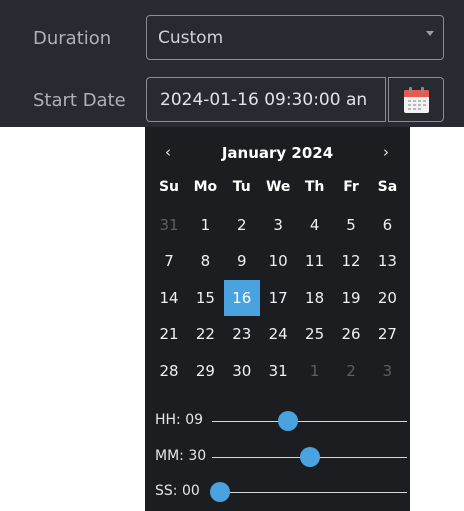 This screenshot has height=511, width=464. I want to click on next-month-button: ›, so click(386, 152).